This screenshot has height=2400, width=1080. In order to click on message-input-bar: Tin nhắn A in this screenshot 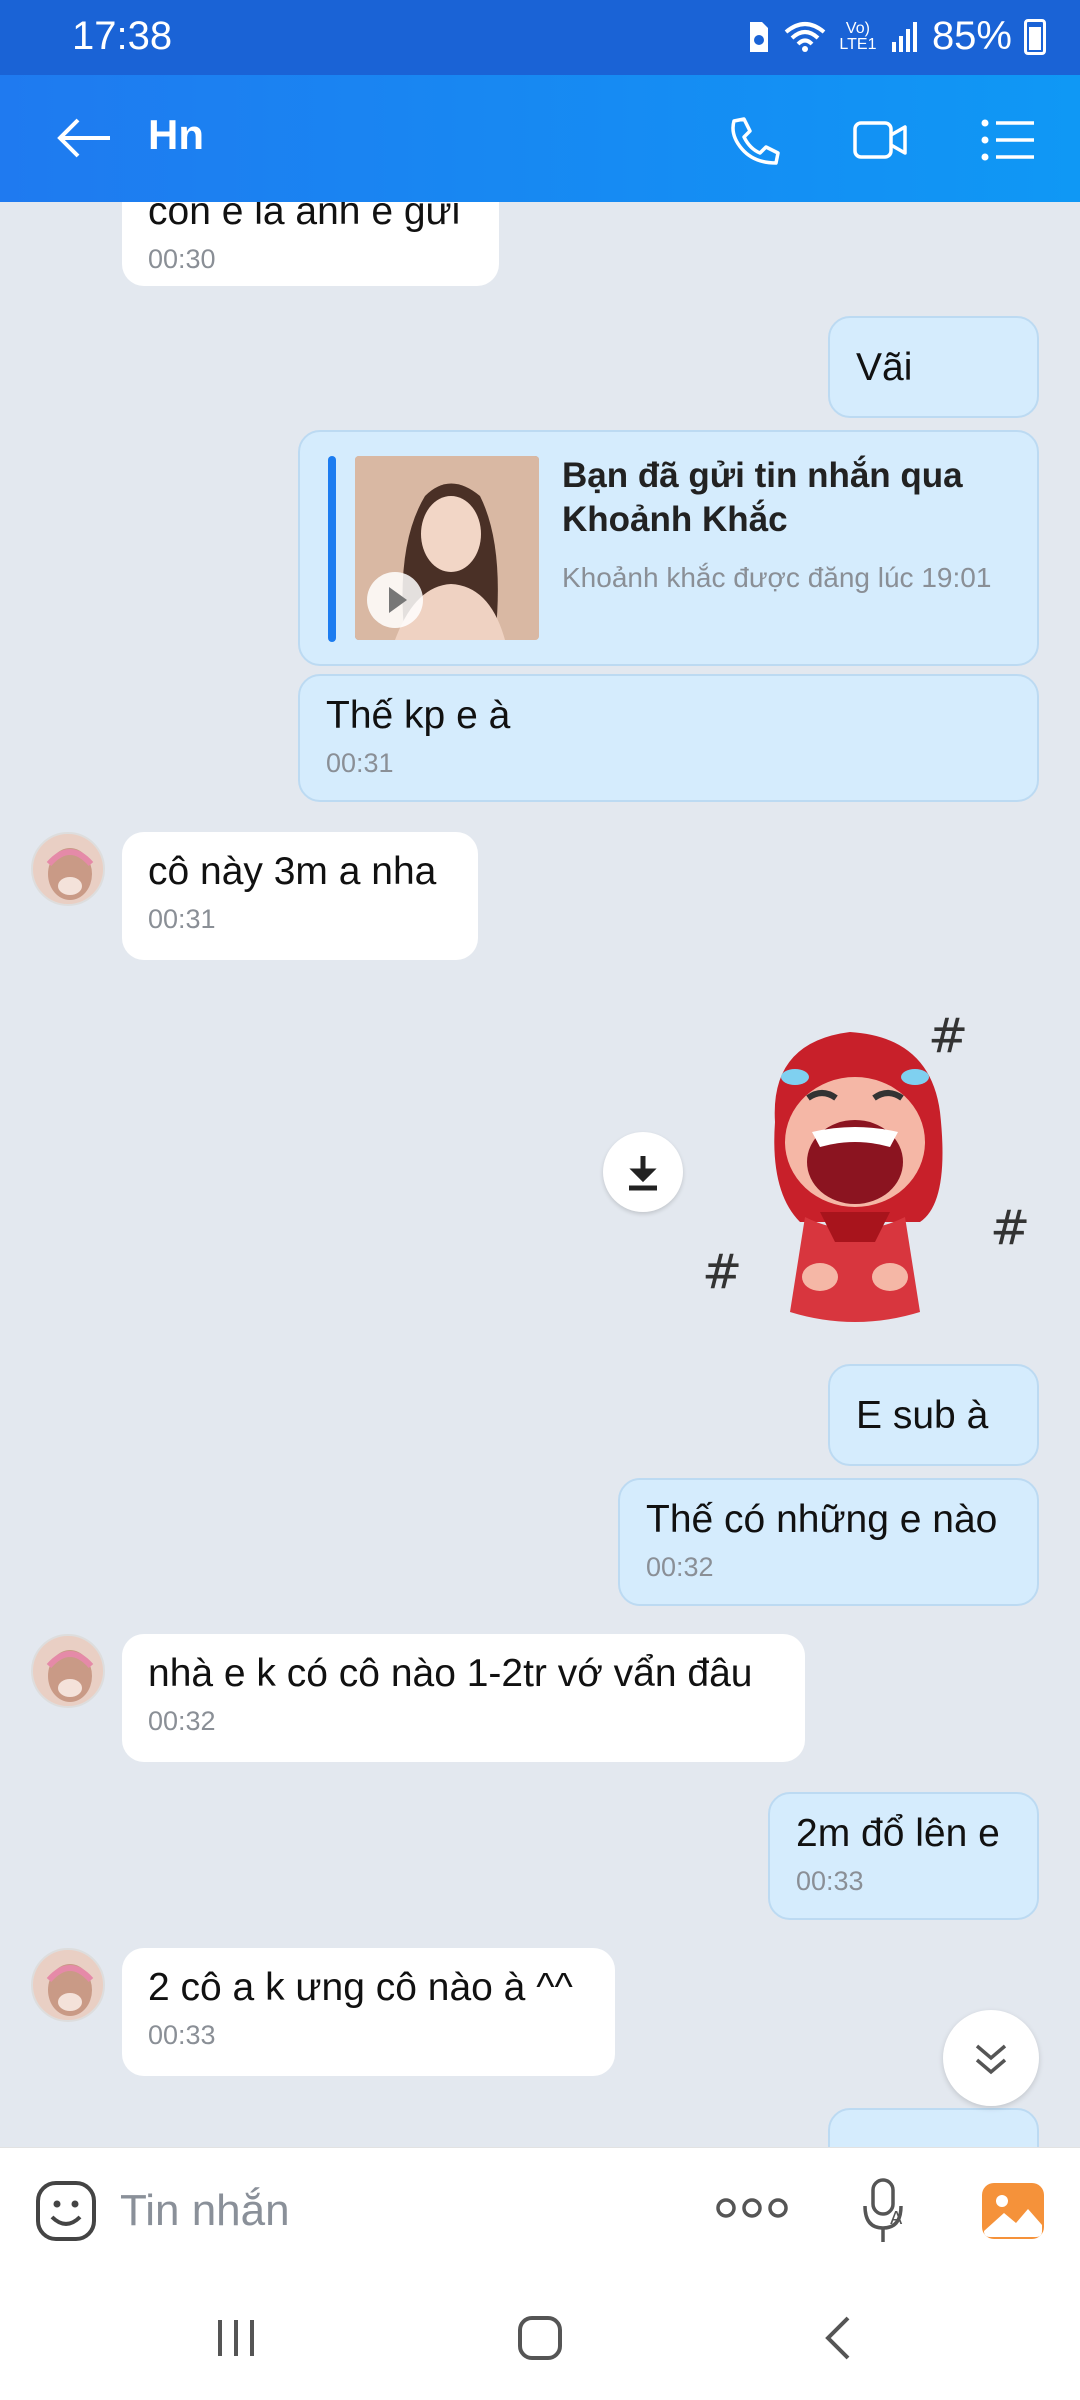, I will do `click(540, 2209)`.